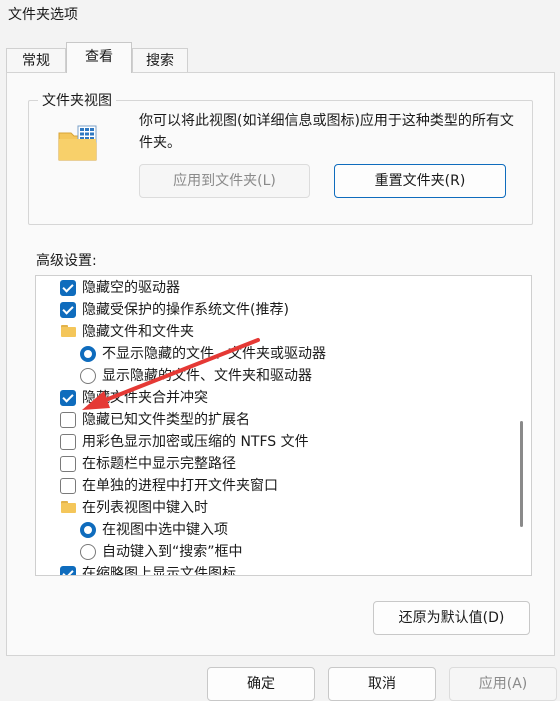 Image resolution: width=560 pixels, height=701 pixels. I want to click on advanced-setting-label: 用彩色显示加密或压缩的 NTFS 文件, so click(195, 442).